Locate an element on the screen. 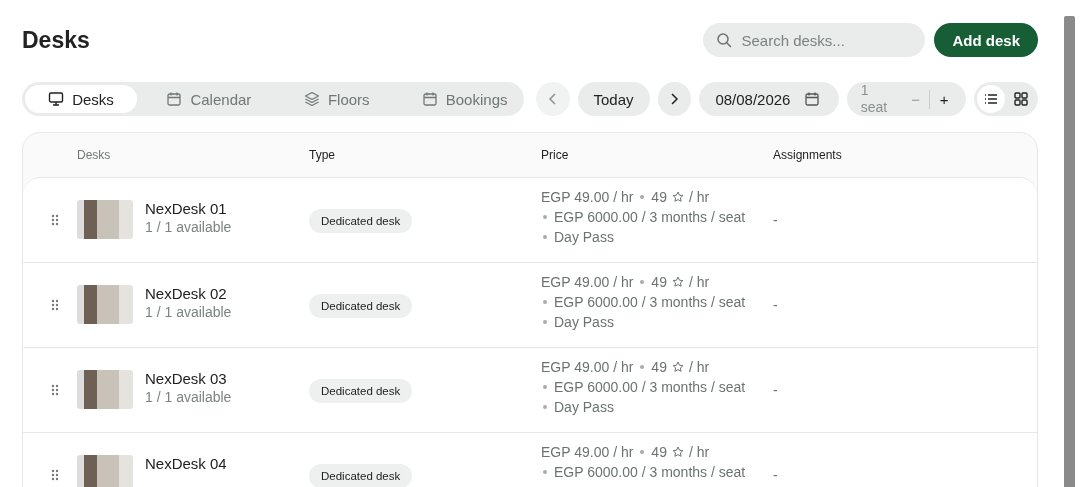 The image size is (1092, 487). list-icon is located at coordinates (991, 99).